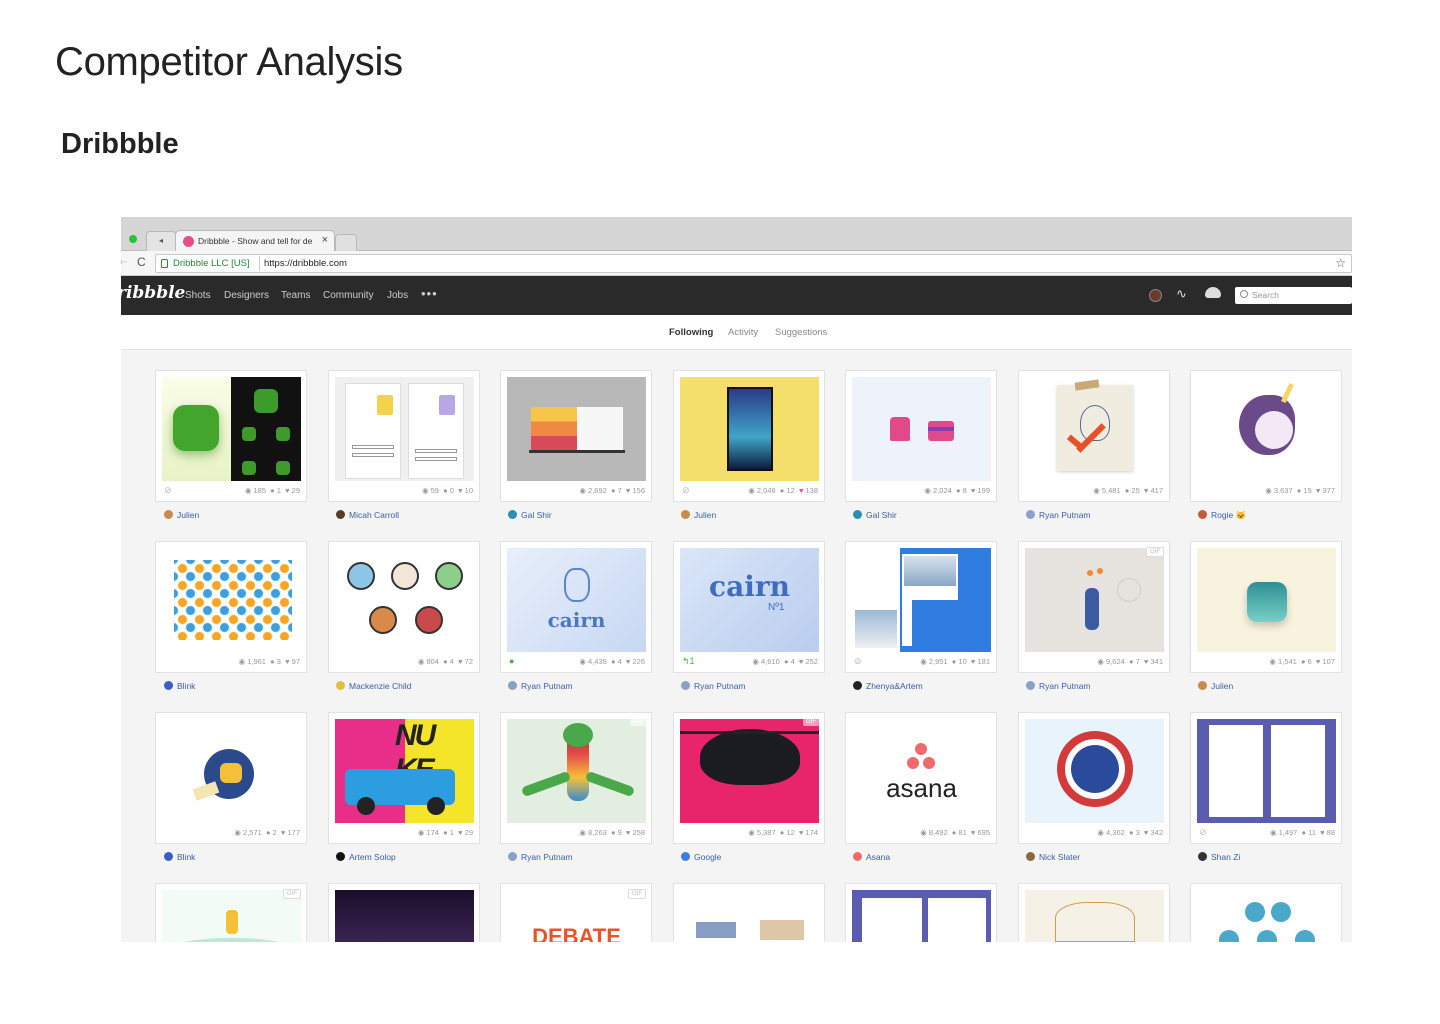 The height and width of the screenshot is (1024, 1440). I want to click on search-input: Search, so click(1293, 295).